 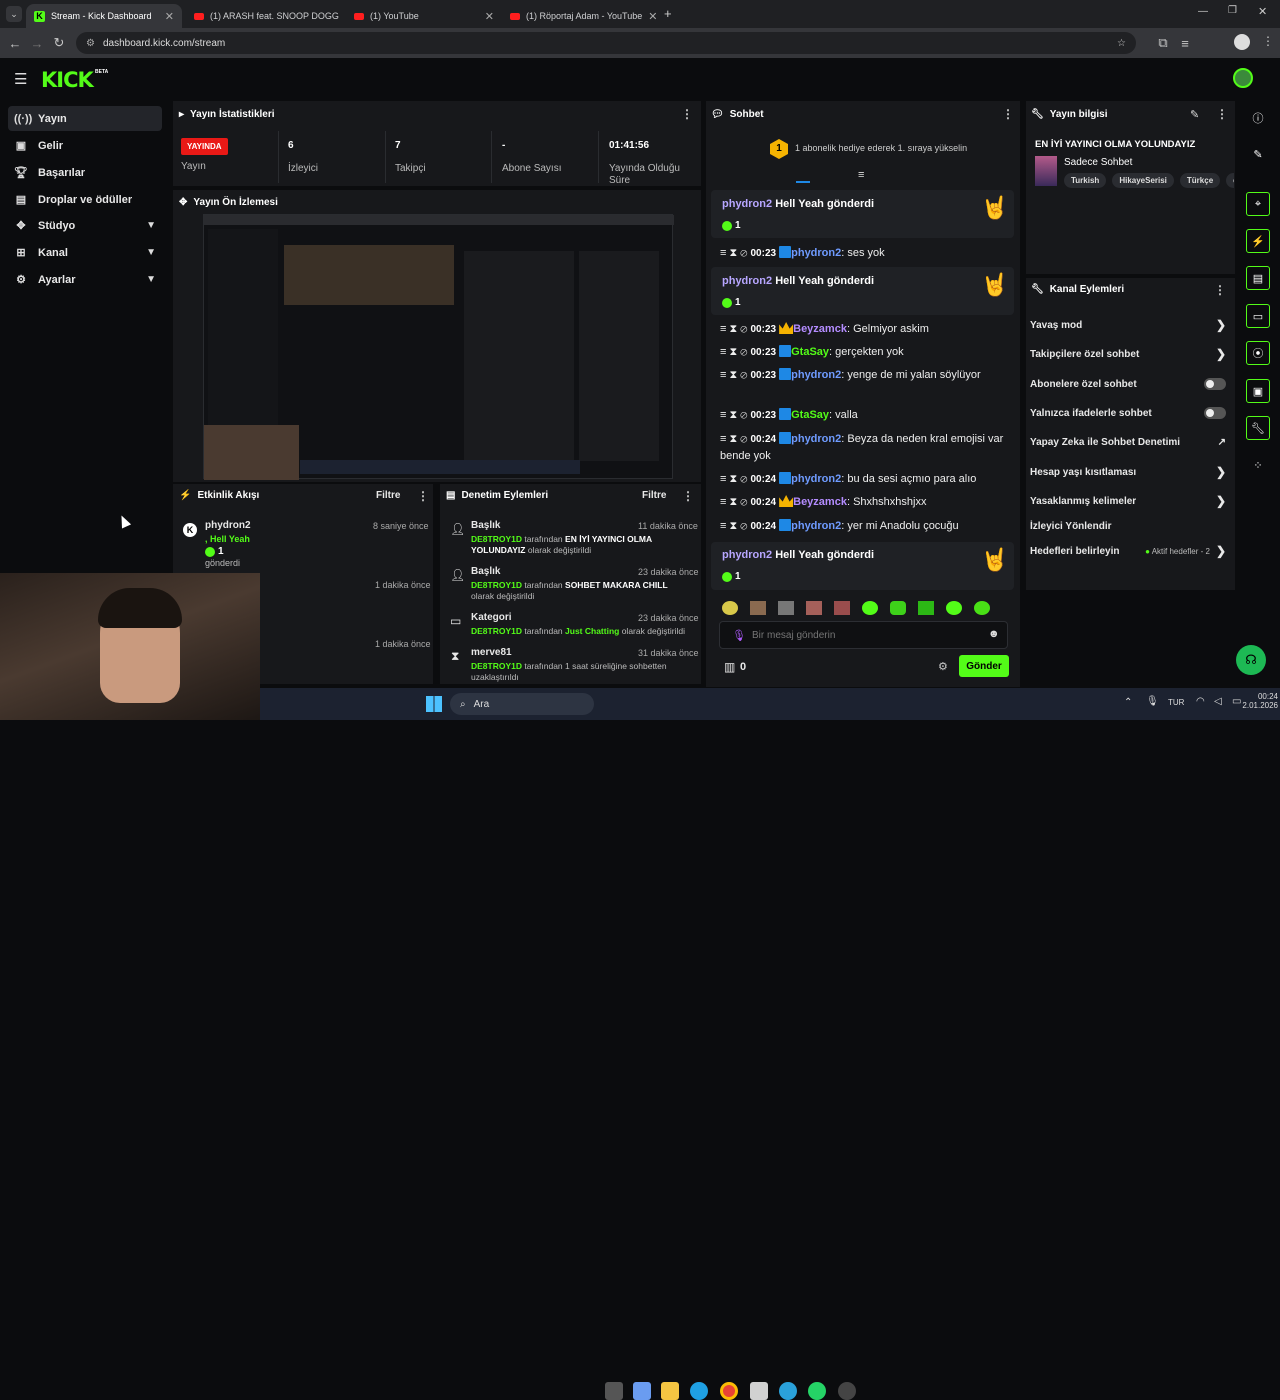 What do you see at coordinates (1008, 114) in the screenshot?
I see `chat-menu-icon: ⋮` at bounding box center [1008, 114].